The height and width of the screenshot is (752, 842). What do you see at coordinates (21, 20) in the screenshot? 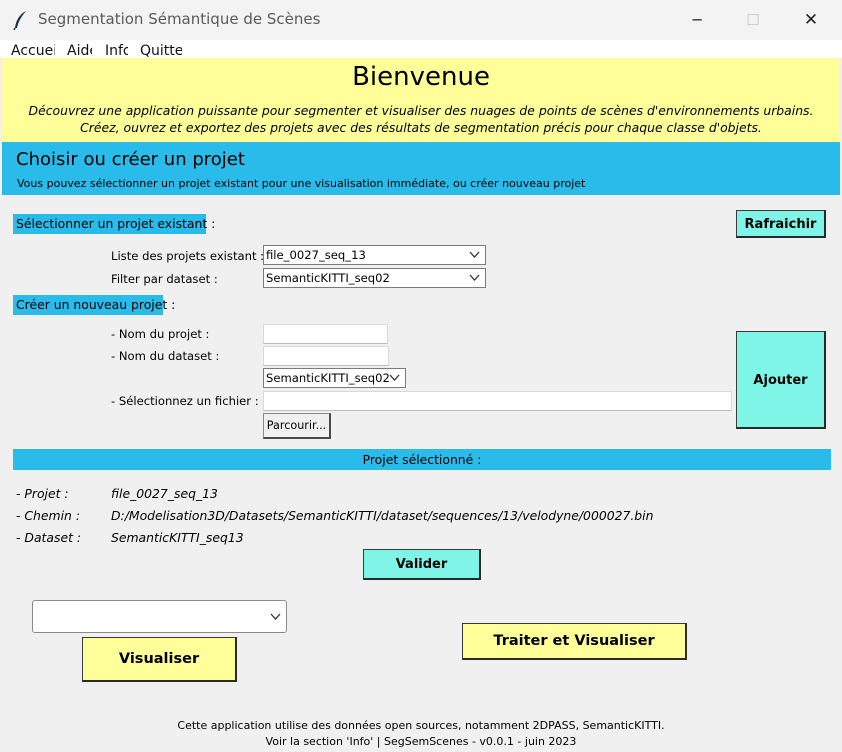
I see `feather-icon` at bounding box center [21, 20].